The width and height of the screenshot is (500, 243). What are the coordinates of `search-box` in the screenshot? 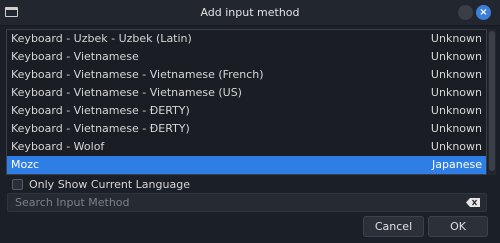 It's located at (247, 202).